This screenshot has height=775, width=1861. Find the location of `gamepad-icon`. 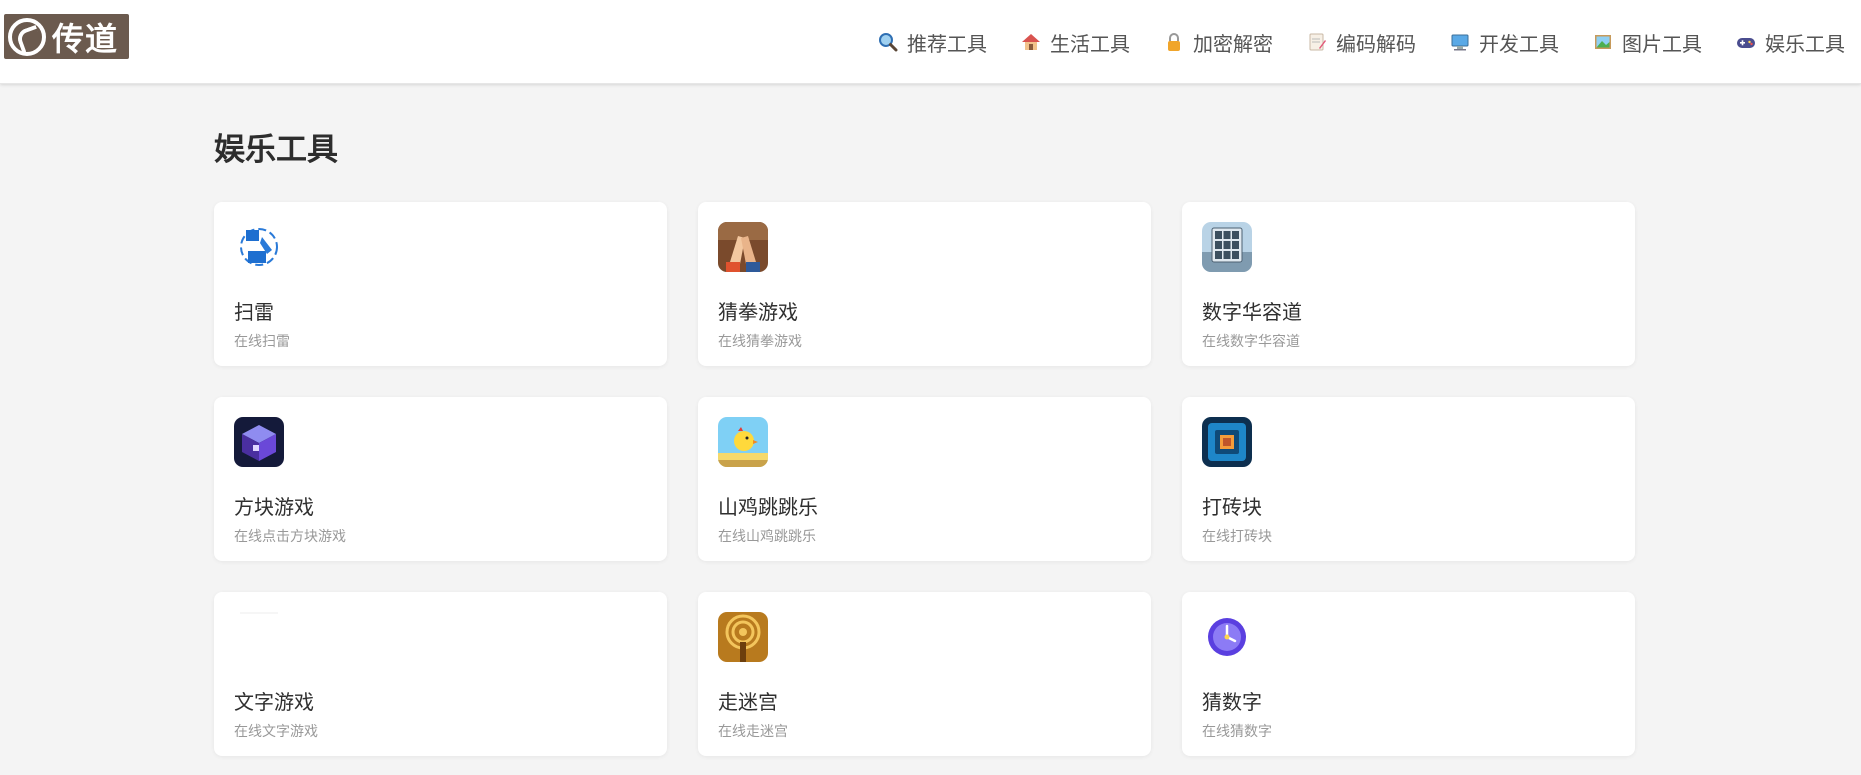

gamepad-icon is located at coordinates (1746, 42).